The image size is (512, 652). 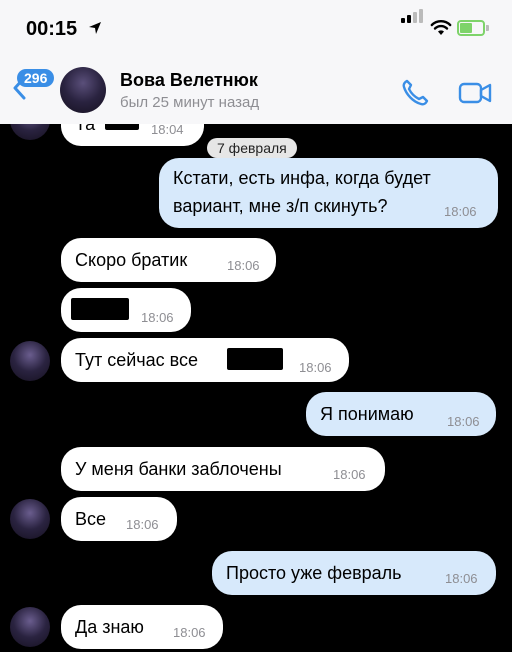 What do you see at coordinates (252, 148) in the screenshot?
I see `date-divider: 7 февраля` at bounding box center [252, 148].